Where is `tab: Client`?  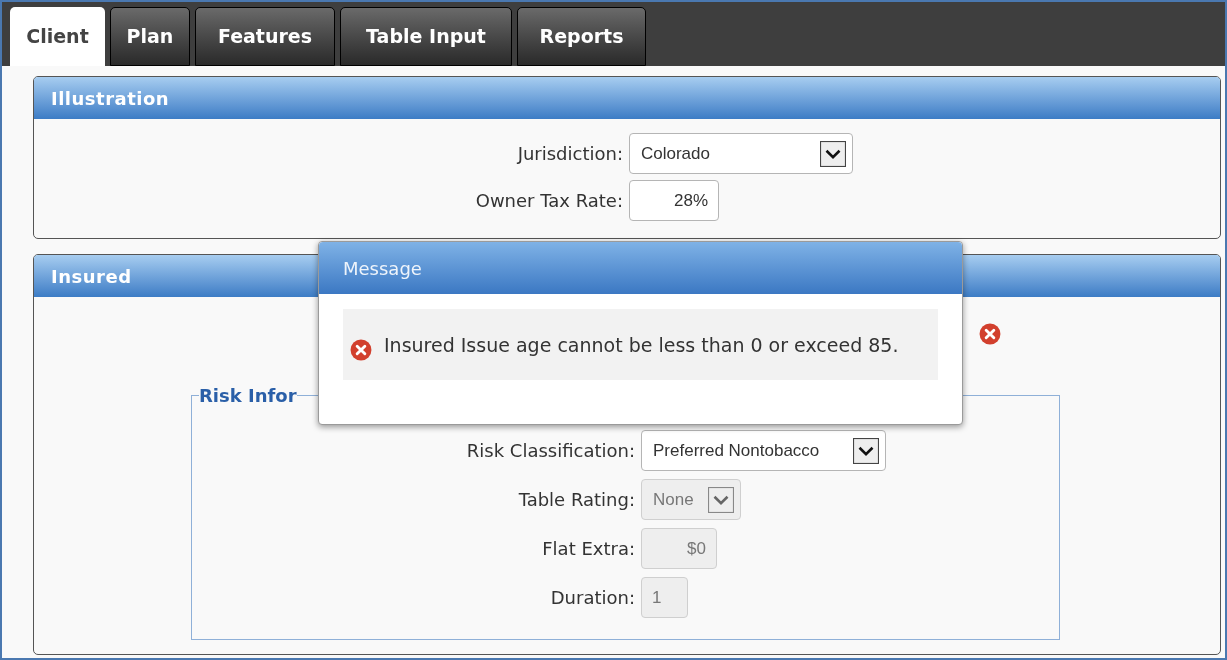 tab: Client is located at coordinates (57, 36).